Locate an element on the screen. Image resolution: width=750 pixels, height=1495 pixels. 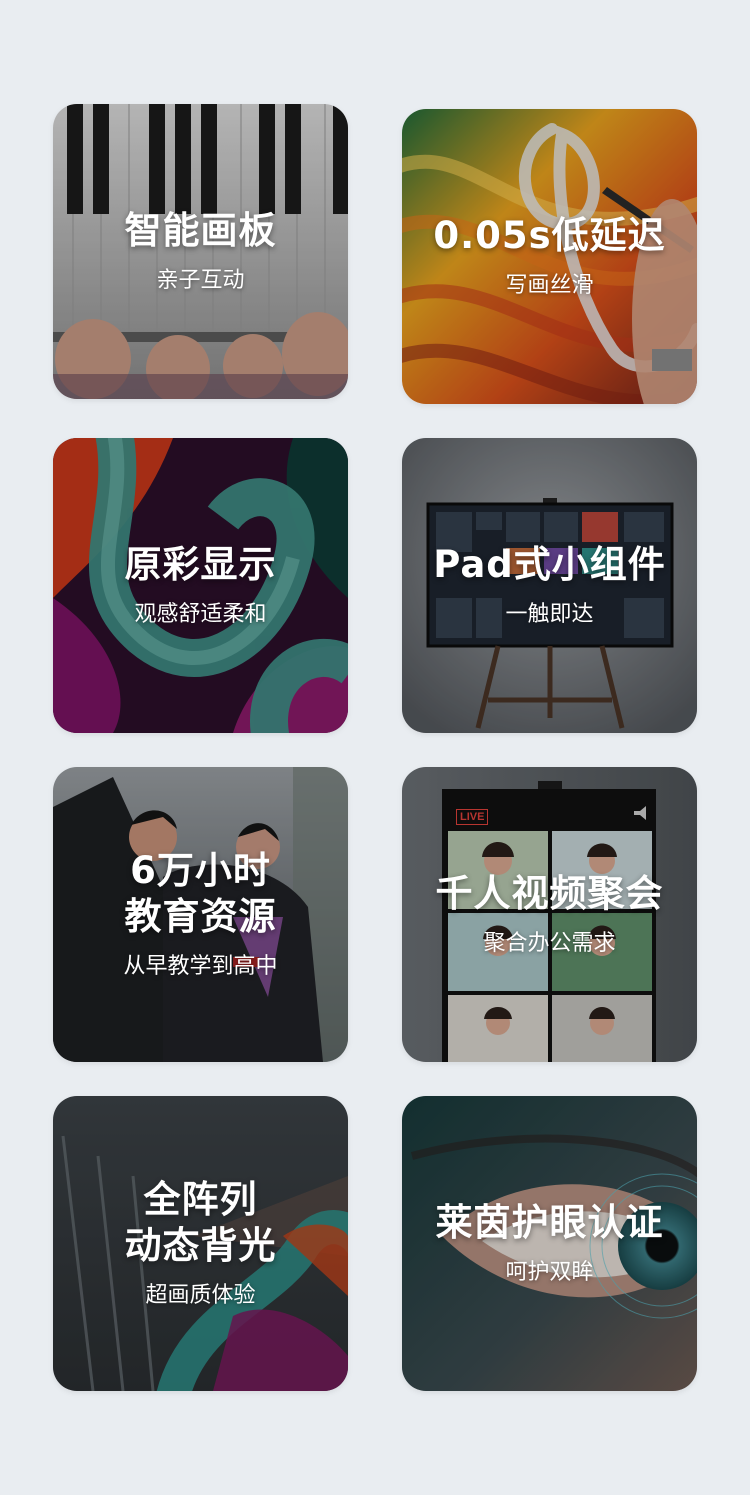
card-subtitle: 超画质体验 is located at coordinates (200, 1295).